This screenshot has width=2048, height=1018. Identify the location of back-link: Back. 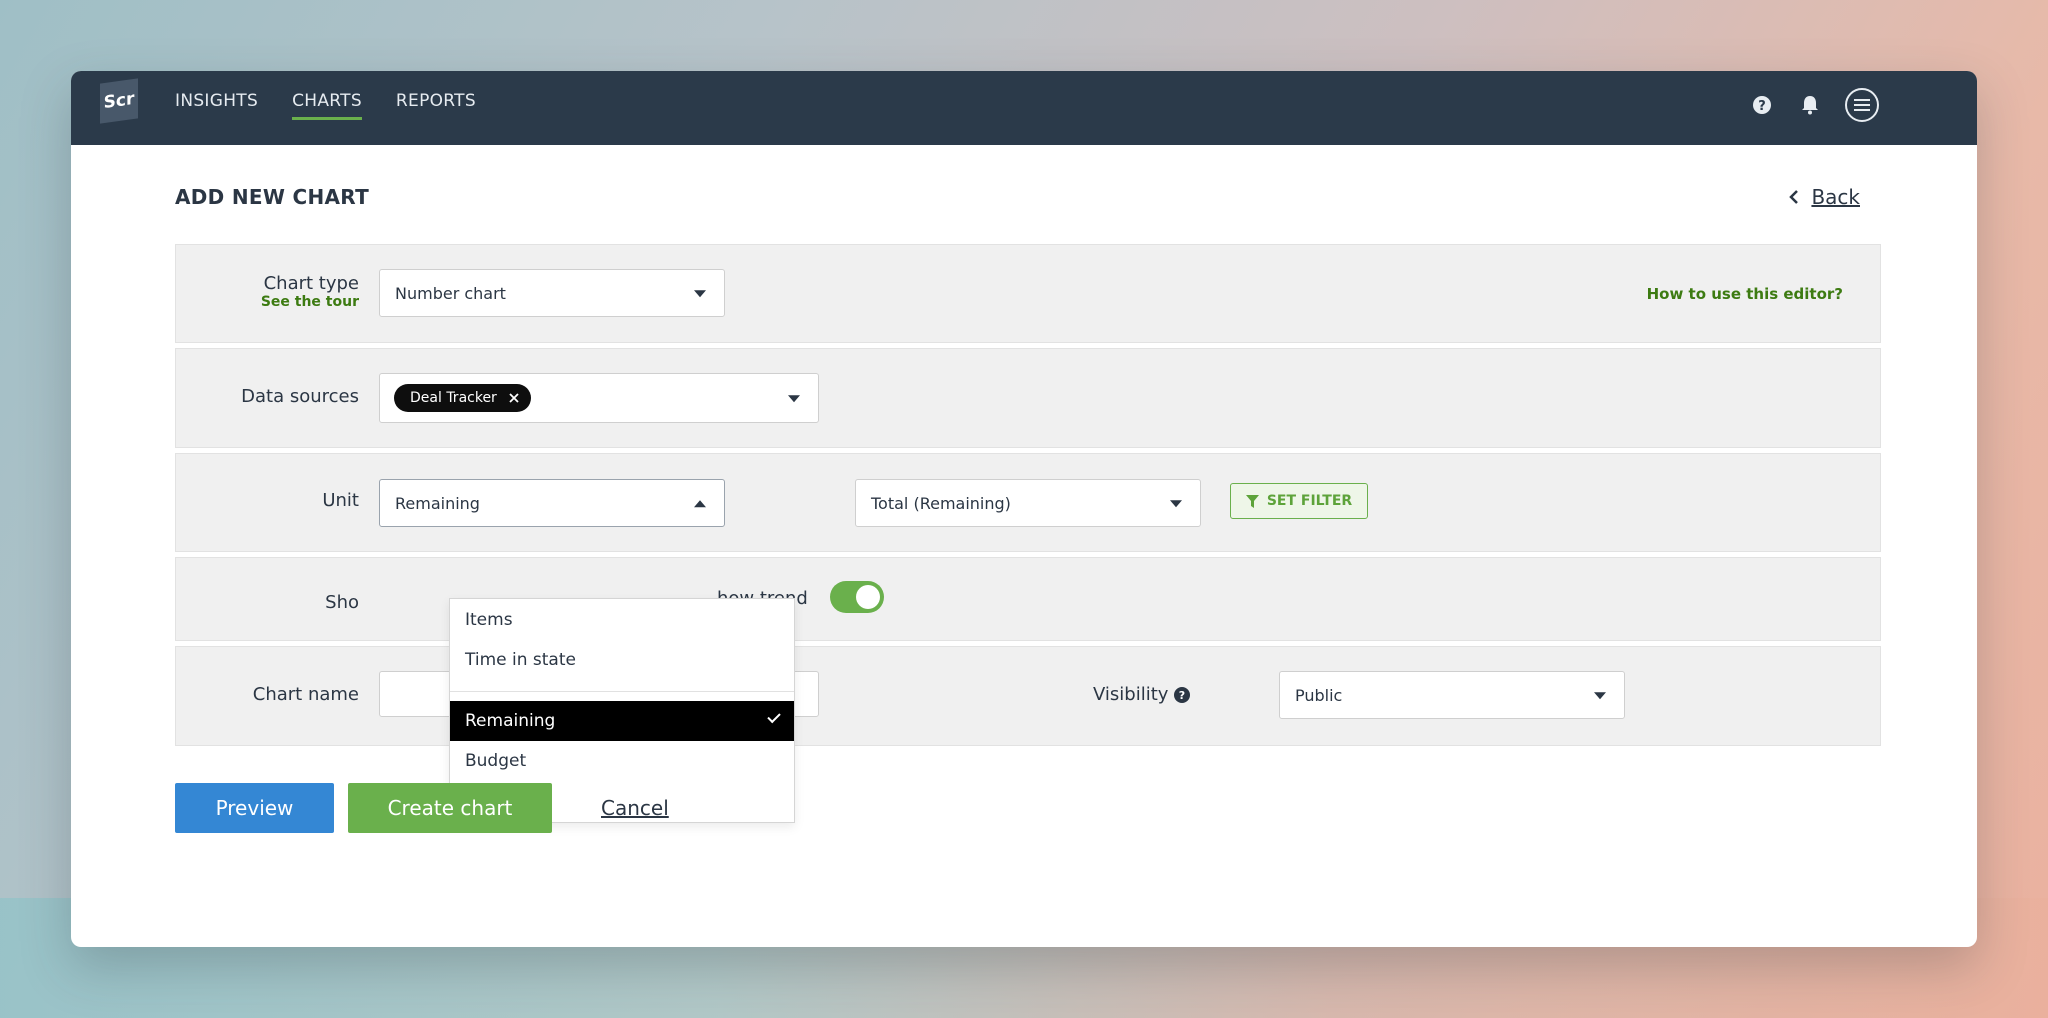
(1824, 197).